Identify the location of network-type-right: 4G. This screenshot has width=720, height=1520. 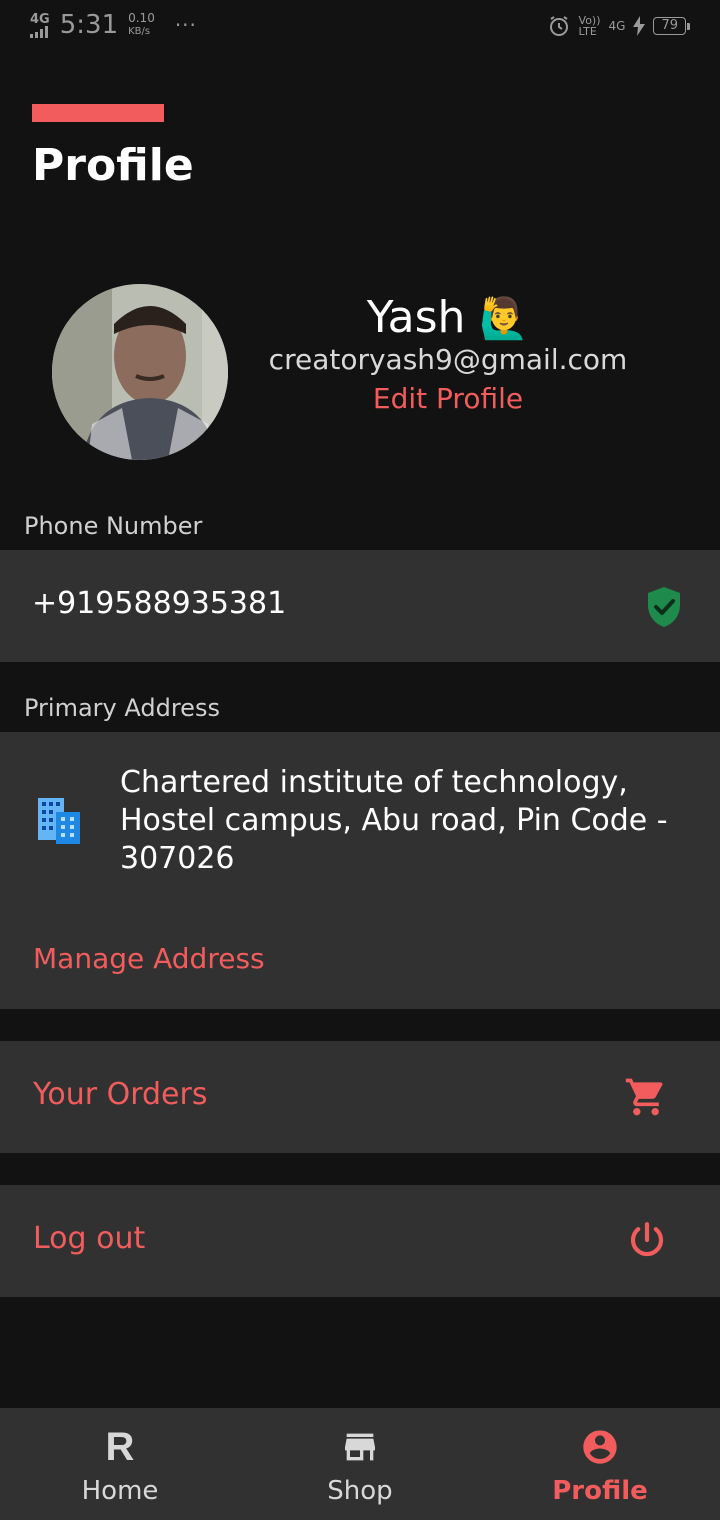
(617, 26).